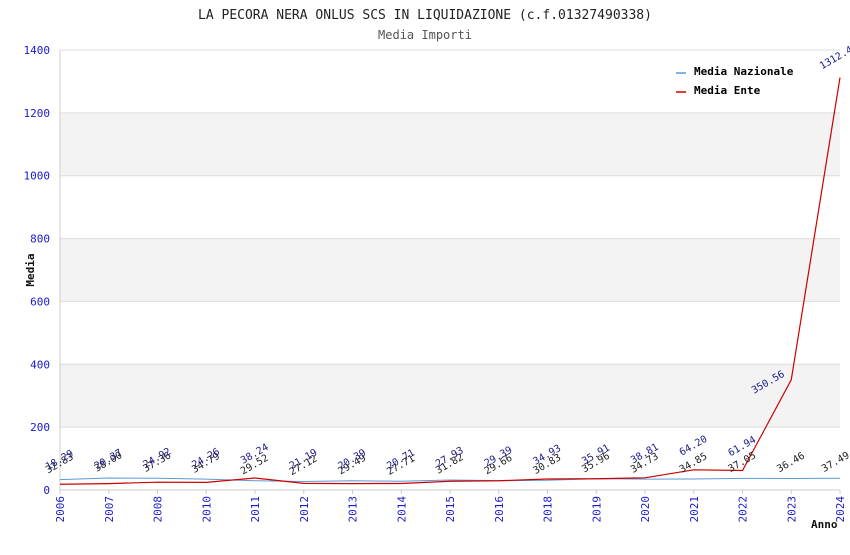 This screenshot has height=555, width=850. Describe the element at coordinates (596, 509) in the screenshot. I see `x-tick-label: 2019` at that location.